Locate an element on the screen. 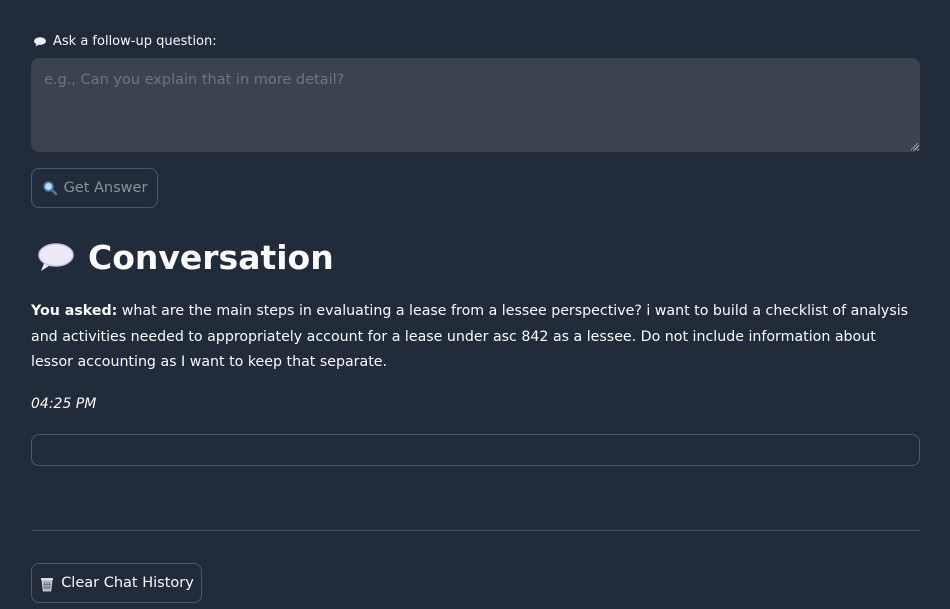  message-timestamp: 04:25 PM is located at coordinates (64, 404).